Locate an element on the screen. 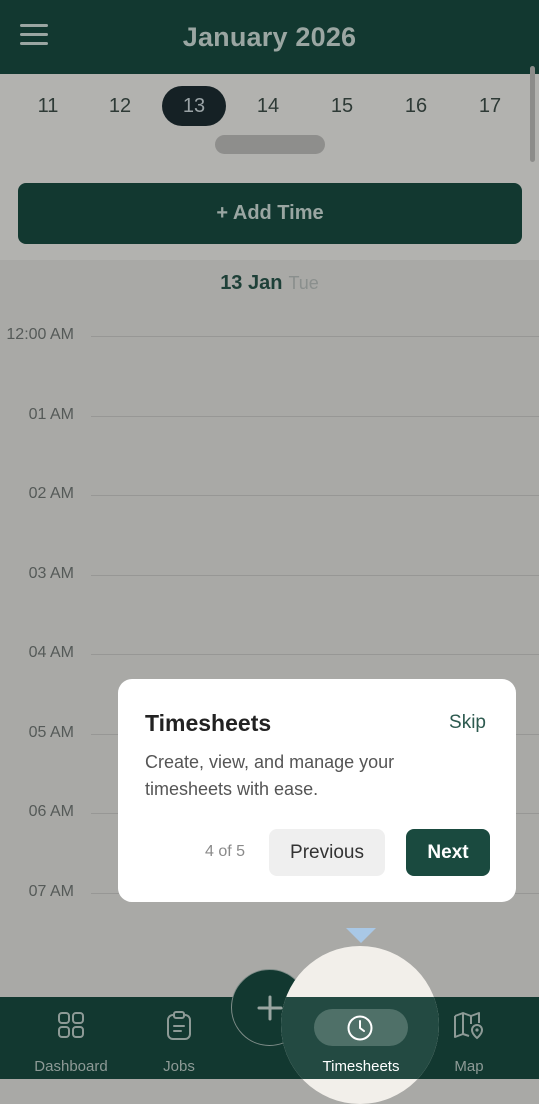 This screenshot has width=539, height=1104. nav-timesheets is located at coordinates (361, 1027).